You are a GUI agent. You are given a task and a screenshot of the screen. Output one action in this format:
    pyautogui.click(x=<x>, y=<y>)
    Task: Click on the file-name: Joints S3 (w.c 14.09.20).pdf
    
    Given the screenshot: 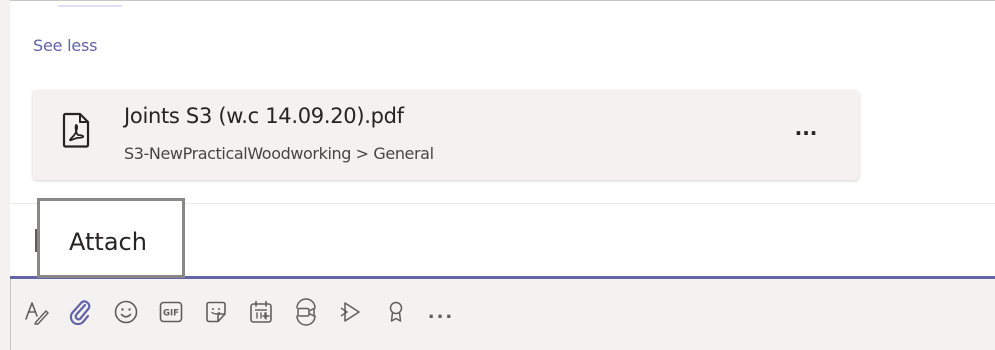 What is the action you would take?
    pyautogui.click(x=264, y=116)
    